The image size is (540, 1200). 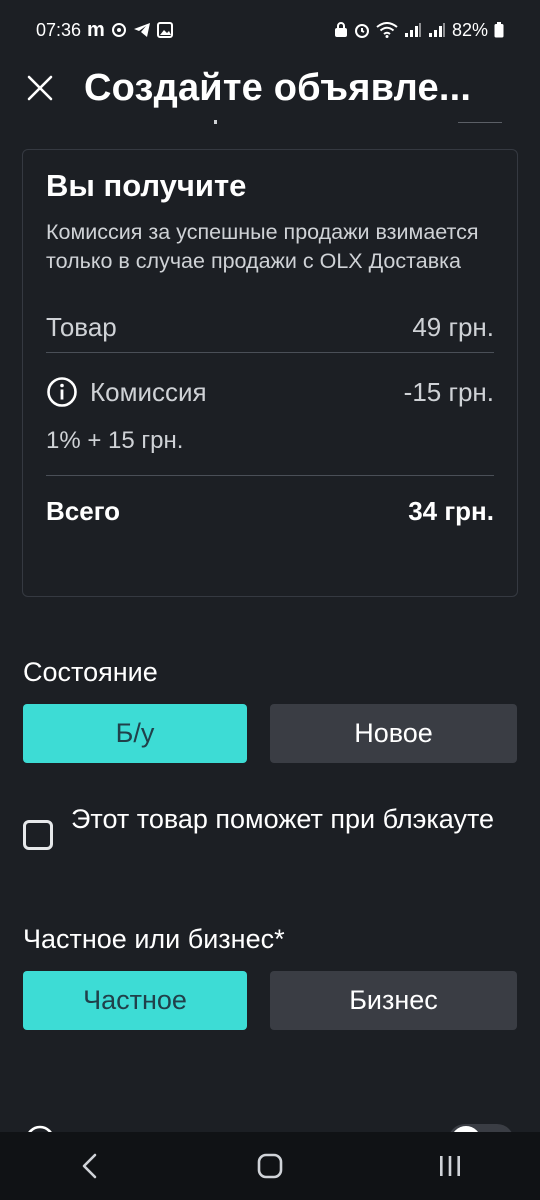 I want to click on commission-left: Комиссия, so click(x=126, y=392).